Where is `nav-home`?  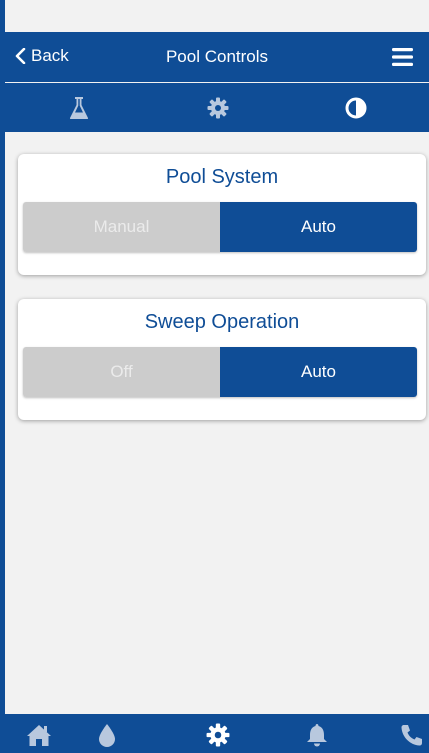 nav-home is located at coordinates (39, 735).